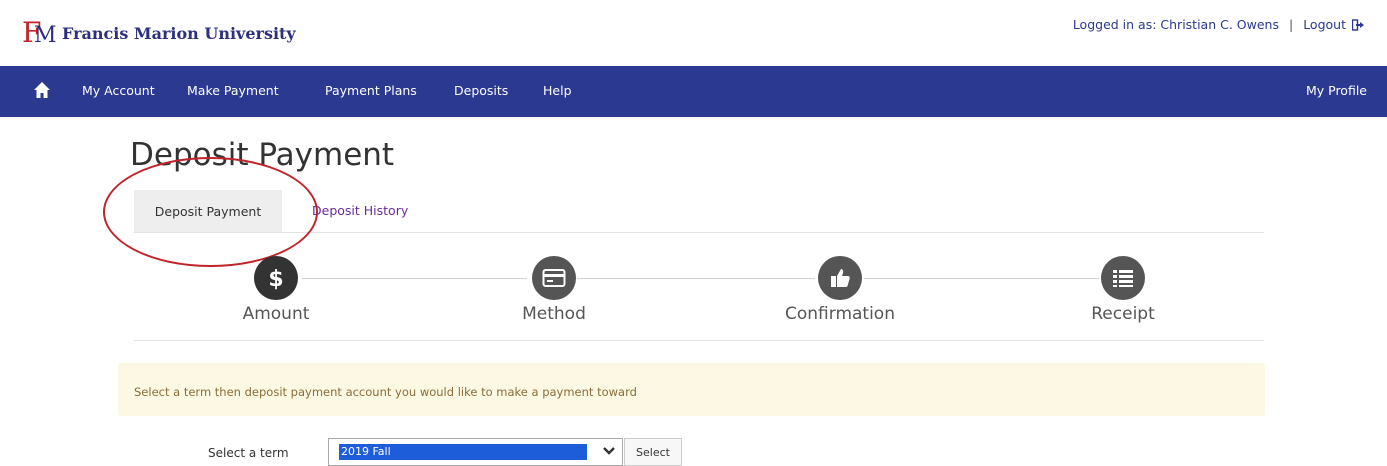 This screenshot has width=1387, height=466. What do you see at coordinates (276, 314) in the screenshot?
I see `step-amount-label: Amount` at bounding box center [276, 314].